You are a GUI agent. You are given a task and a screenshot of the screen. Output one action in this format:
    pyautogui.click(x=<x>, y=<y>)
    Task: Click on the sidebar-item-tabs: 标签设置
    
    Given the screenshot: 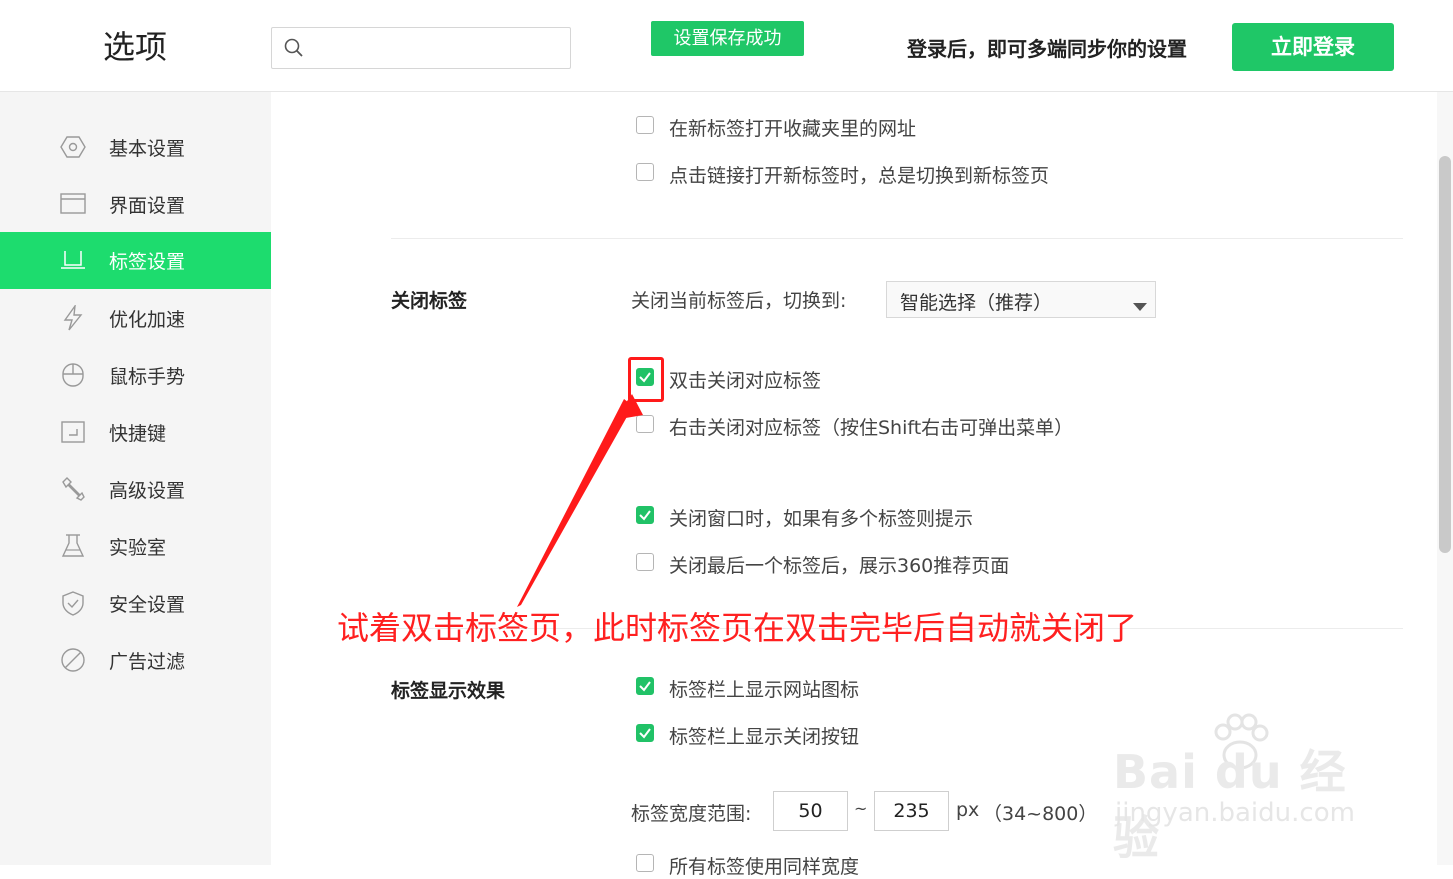 What is the action you would take?
    pyautogui.click(x=135, y=260)
    